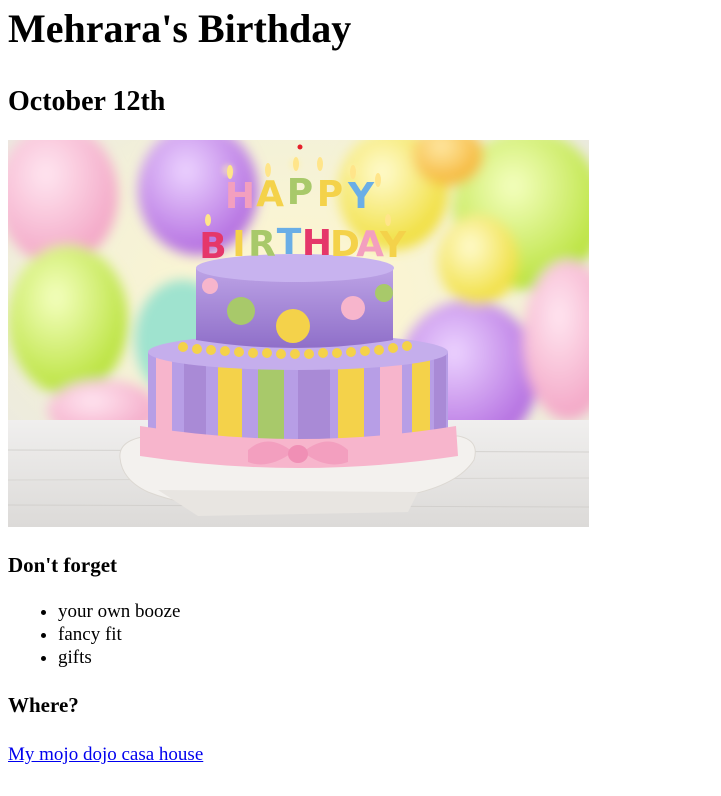  What do you see at coordinates (180, 28) in the screenshot?
I see `page-title: Mehrara's Birthday` at bounding box center [180, 28].